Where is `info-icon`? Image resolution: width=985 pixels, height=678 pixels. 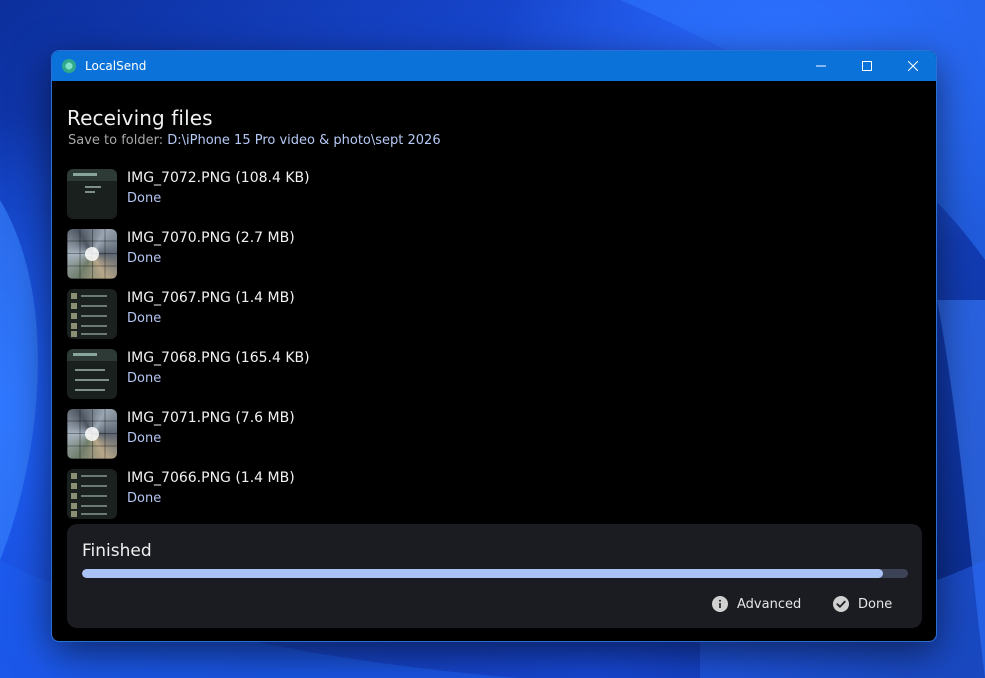 info-icon is located at coordinates (720, 604).